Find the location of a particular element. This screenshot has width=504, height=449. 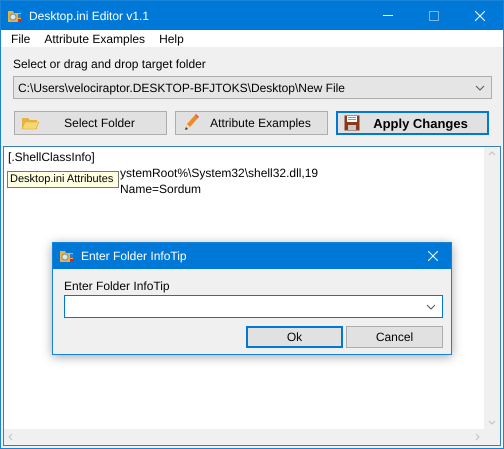

app-icon is located at coordinates (67, 256).